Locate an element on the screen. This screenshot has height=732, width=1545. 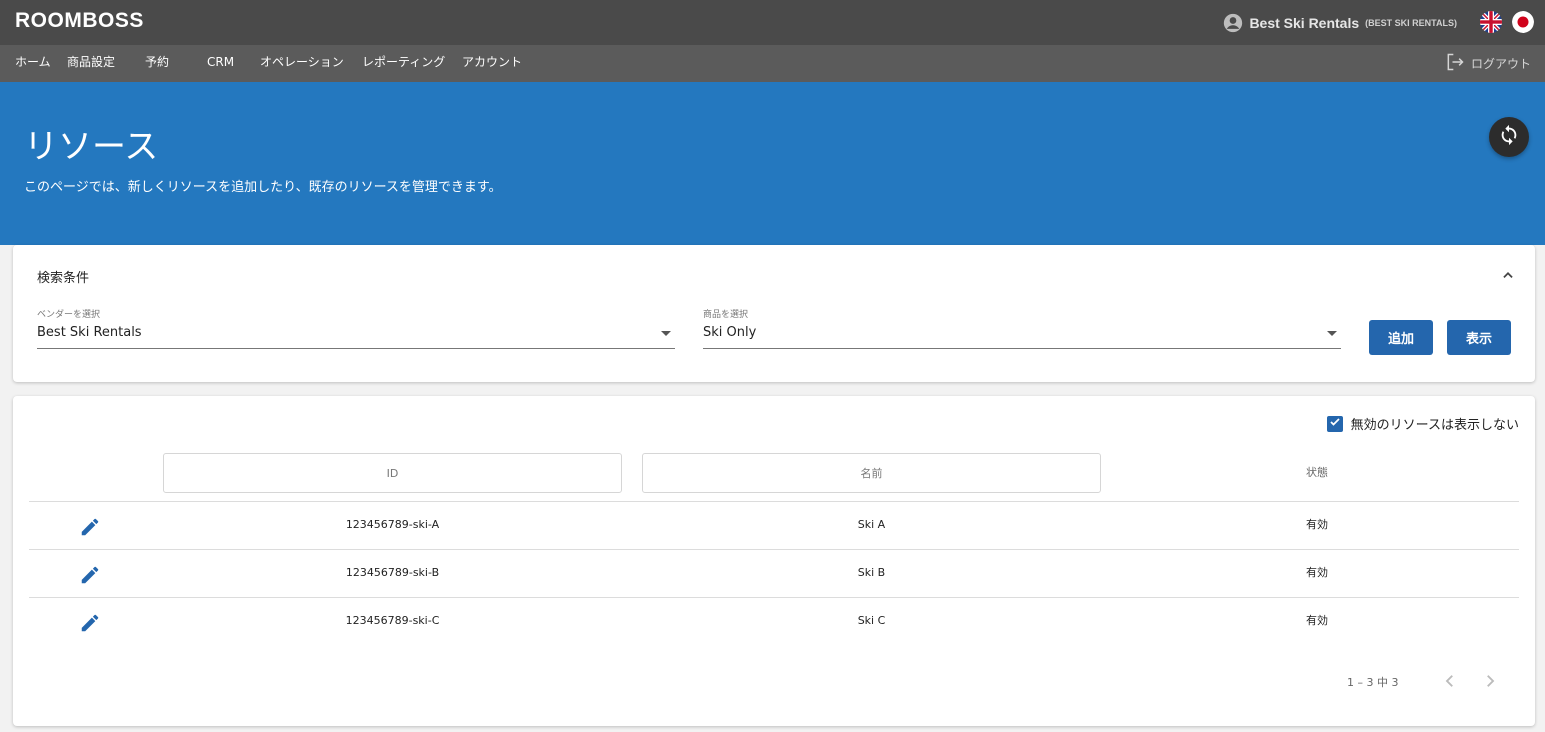
page-subtitle: このページでは、新しくリソースを追加したり、既存のリソースを管理できます。 is located at coordinates (263, 187).